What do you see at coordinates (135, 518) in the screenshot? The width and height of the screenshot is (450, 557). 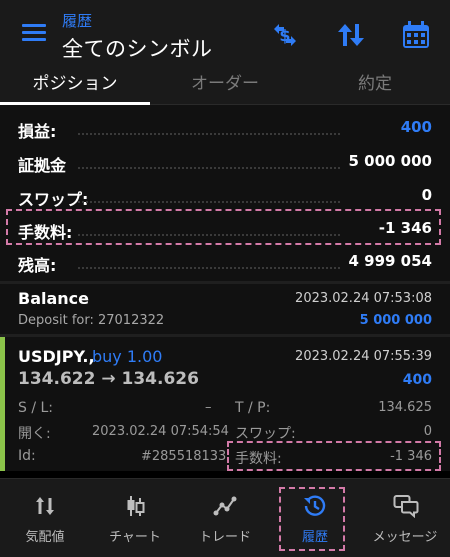 I see `nav-chart: チャート` at bounding box center [135, 518].